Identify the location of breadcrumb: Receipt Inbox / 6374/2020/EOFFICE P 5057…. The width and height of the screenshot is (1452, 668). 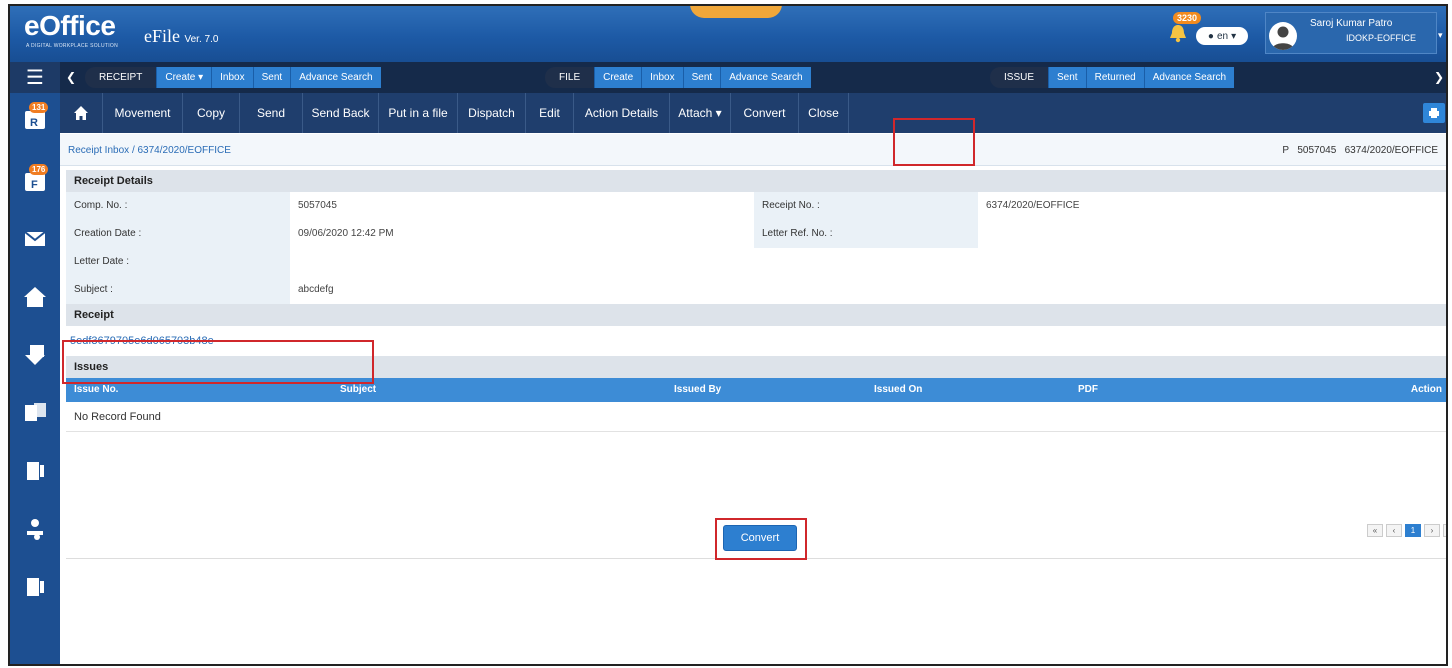
(753, 150).